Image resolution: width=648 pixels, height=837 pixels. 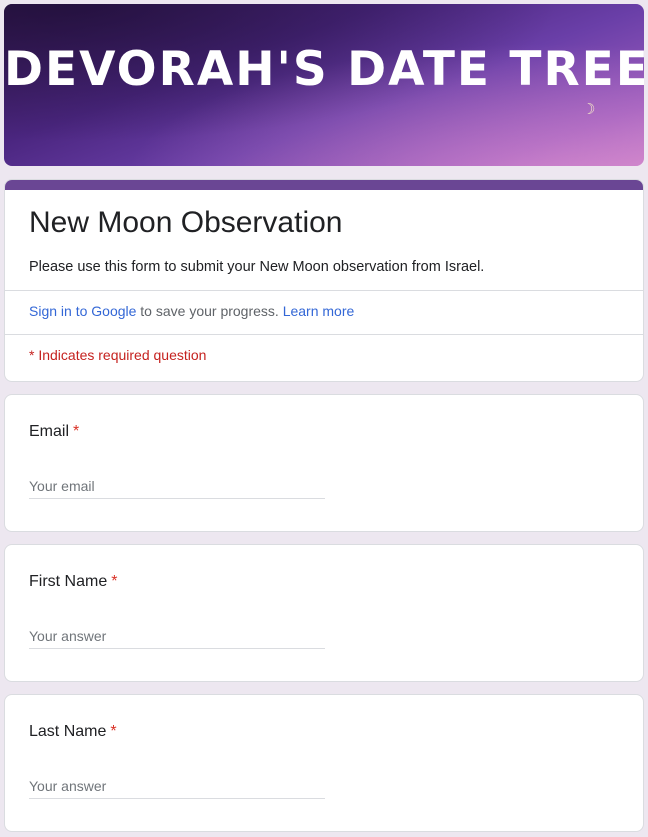 I want to click on banner-title: DEVORAH'S DATE TREE, so click(x=324, y=69).